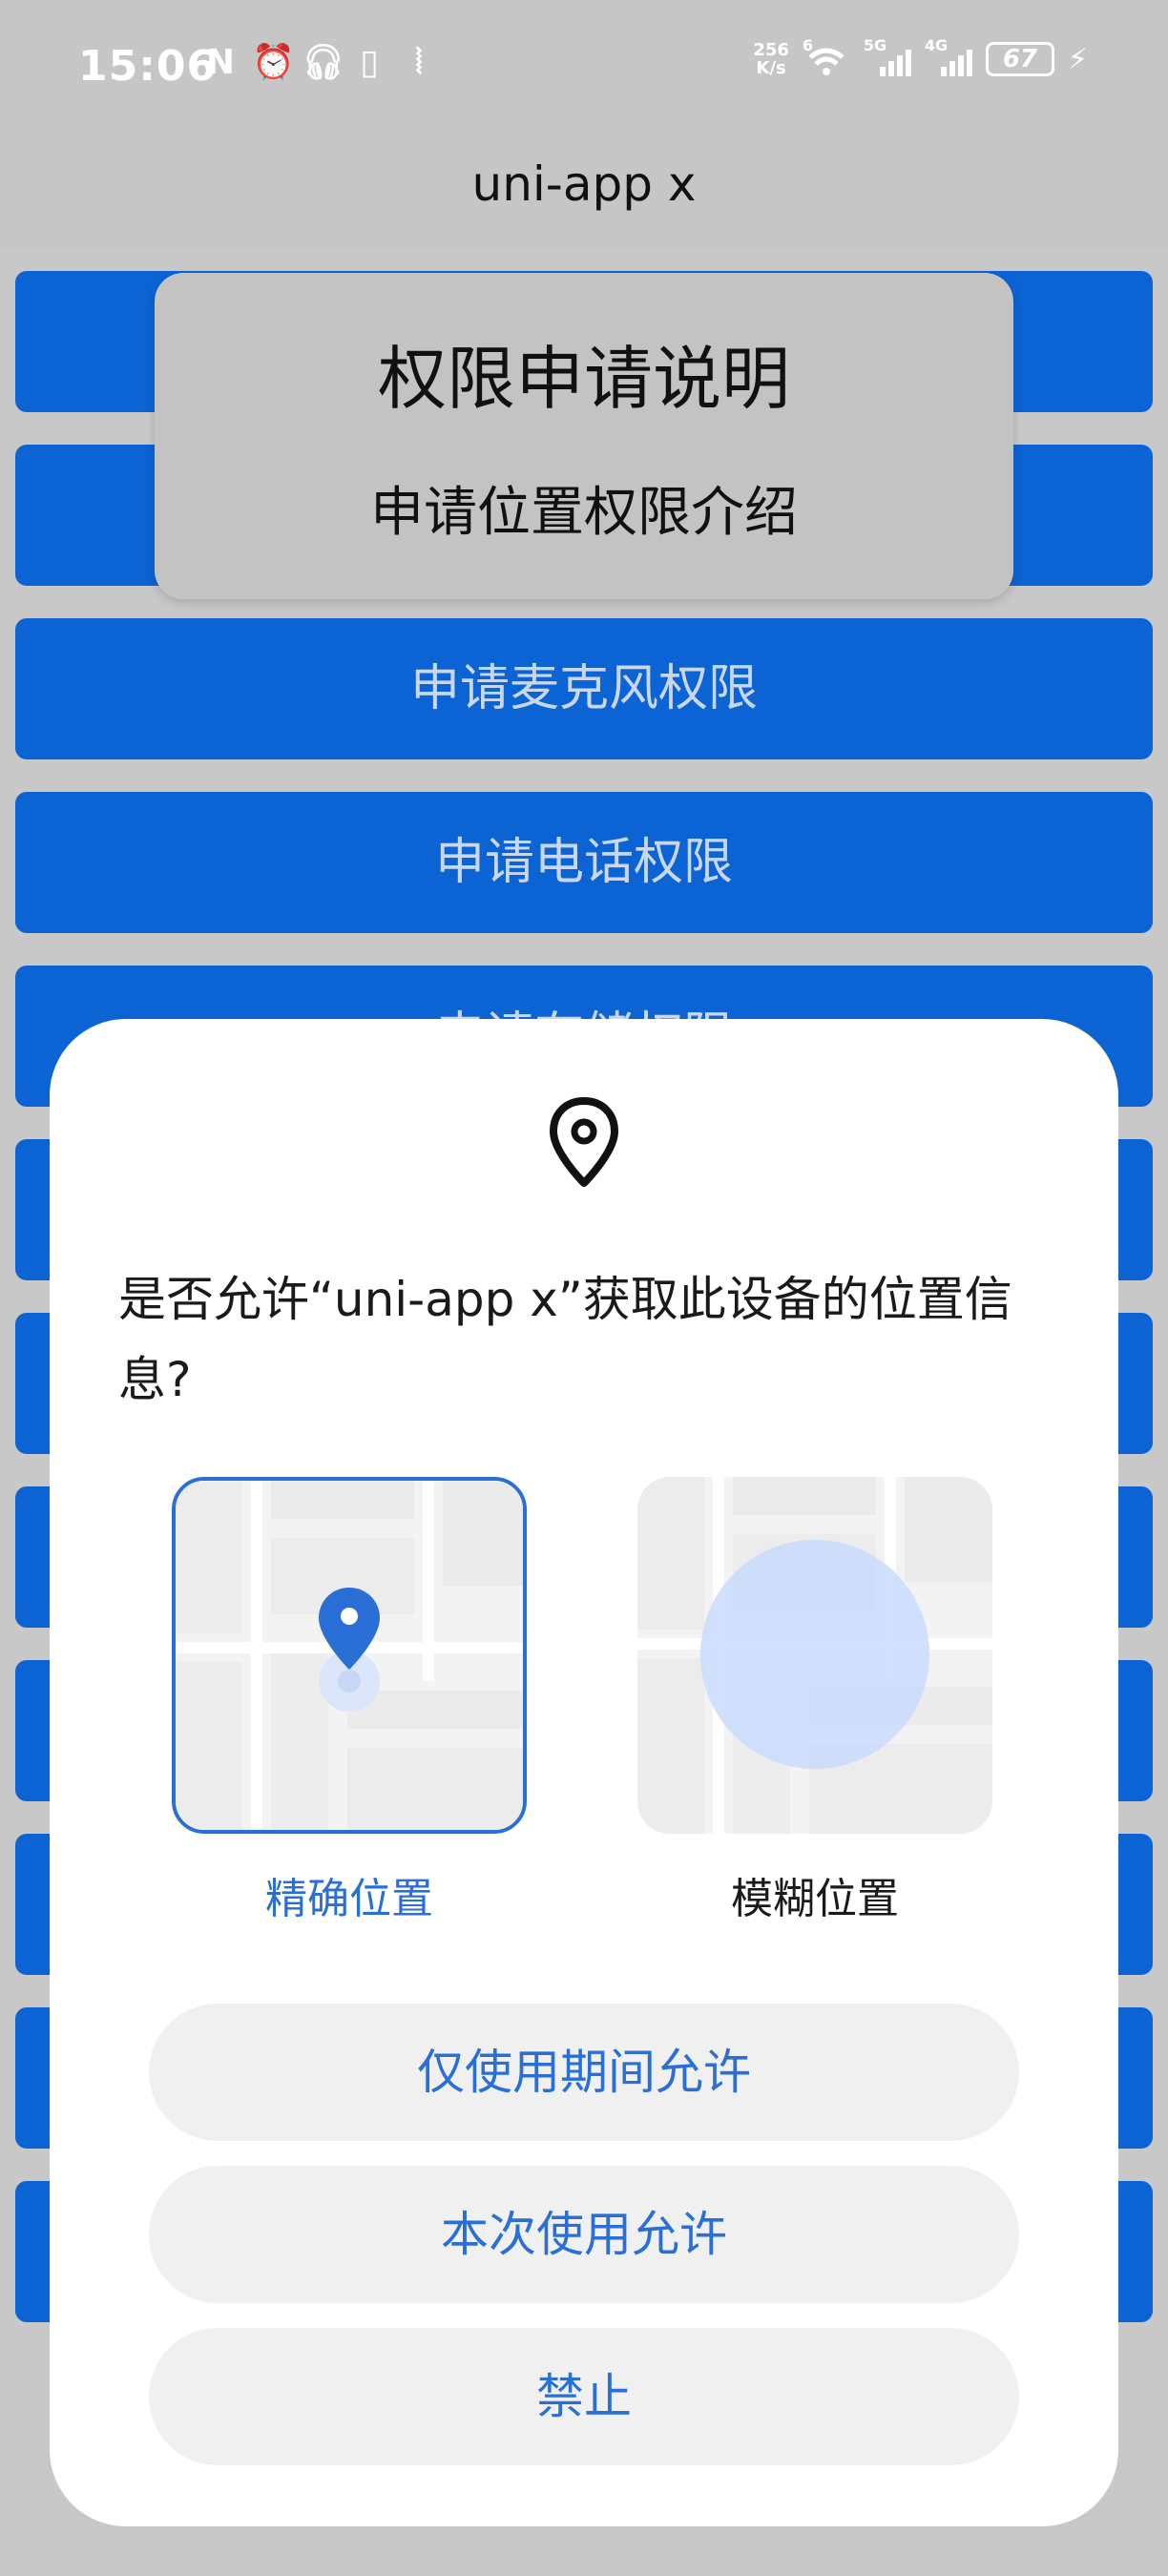  What do you see at coordinates (419, 62) in the screenshot?
I see `vibrate-icon: ⦚` at bounding box center [419, 62].